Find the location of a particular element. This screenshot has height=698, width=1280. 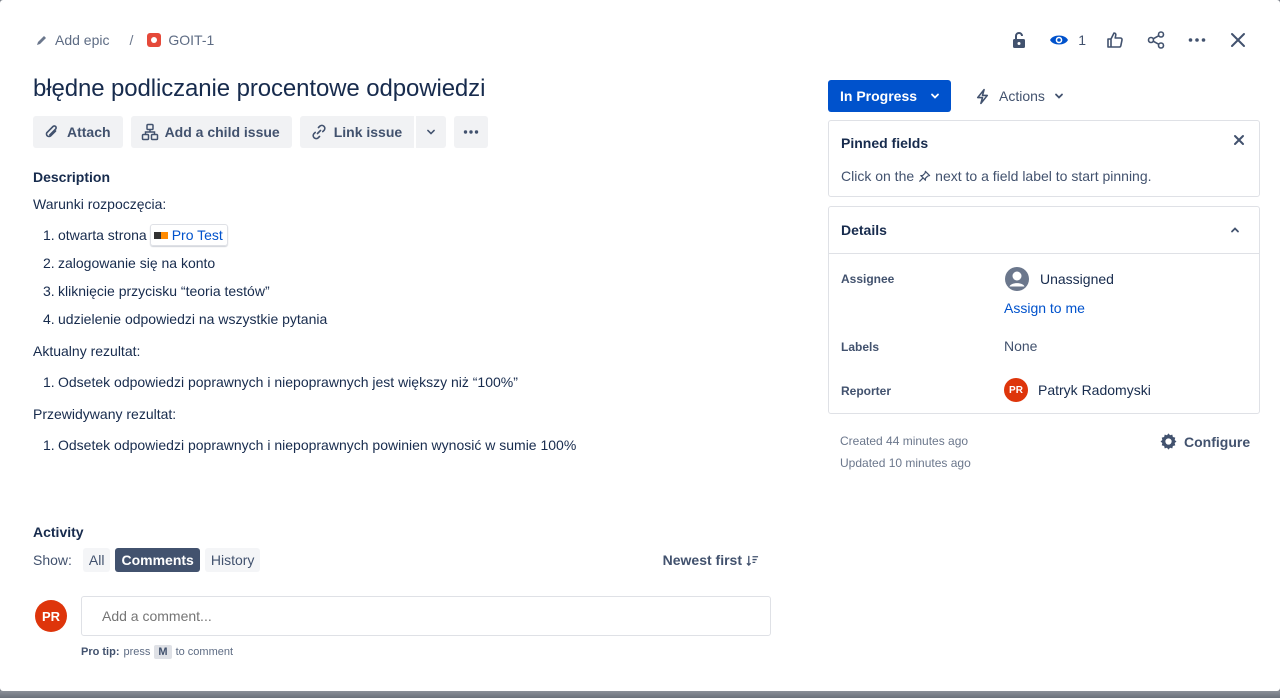

status-label: In Progress is located at coordinates (879, 96).